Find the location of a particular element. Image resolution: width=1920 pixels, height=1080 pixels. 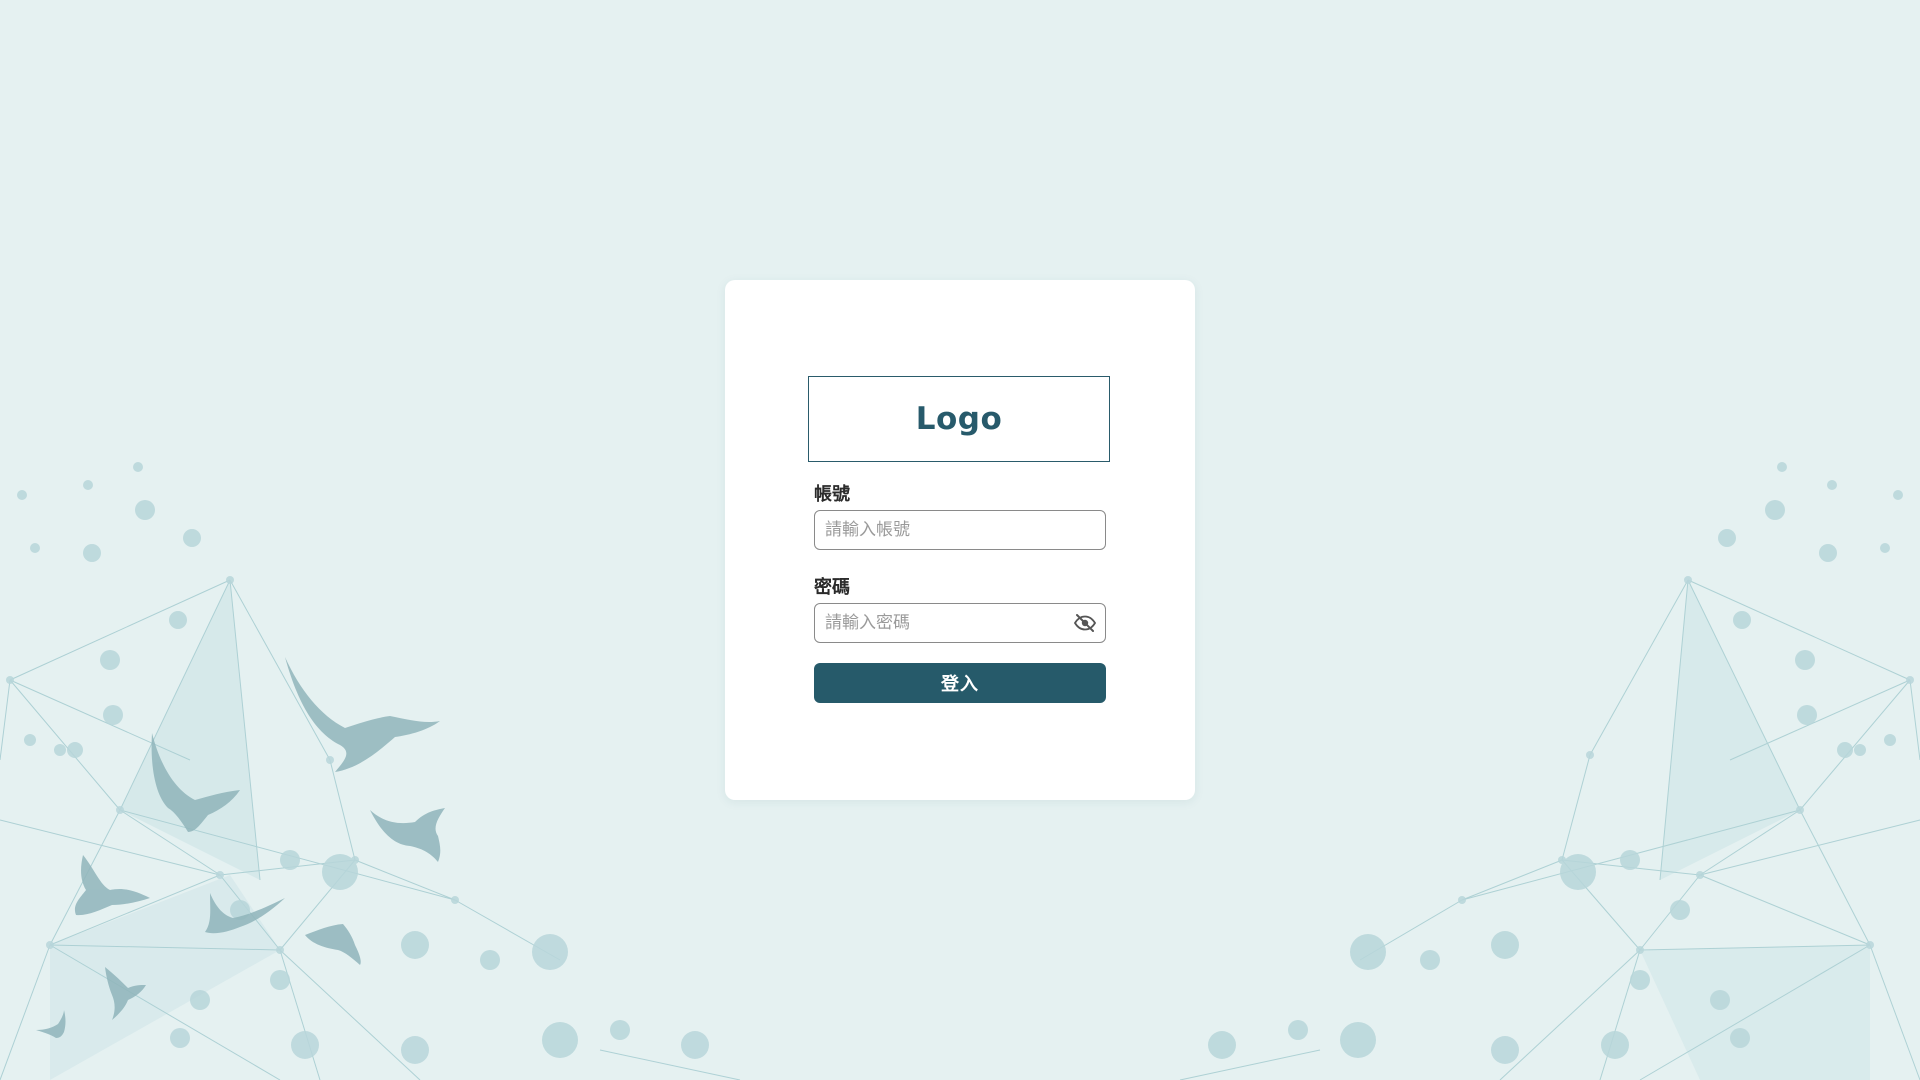

account-label: 帳號 is located at coordinates (832, 494).